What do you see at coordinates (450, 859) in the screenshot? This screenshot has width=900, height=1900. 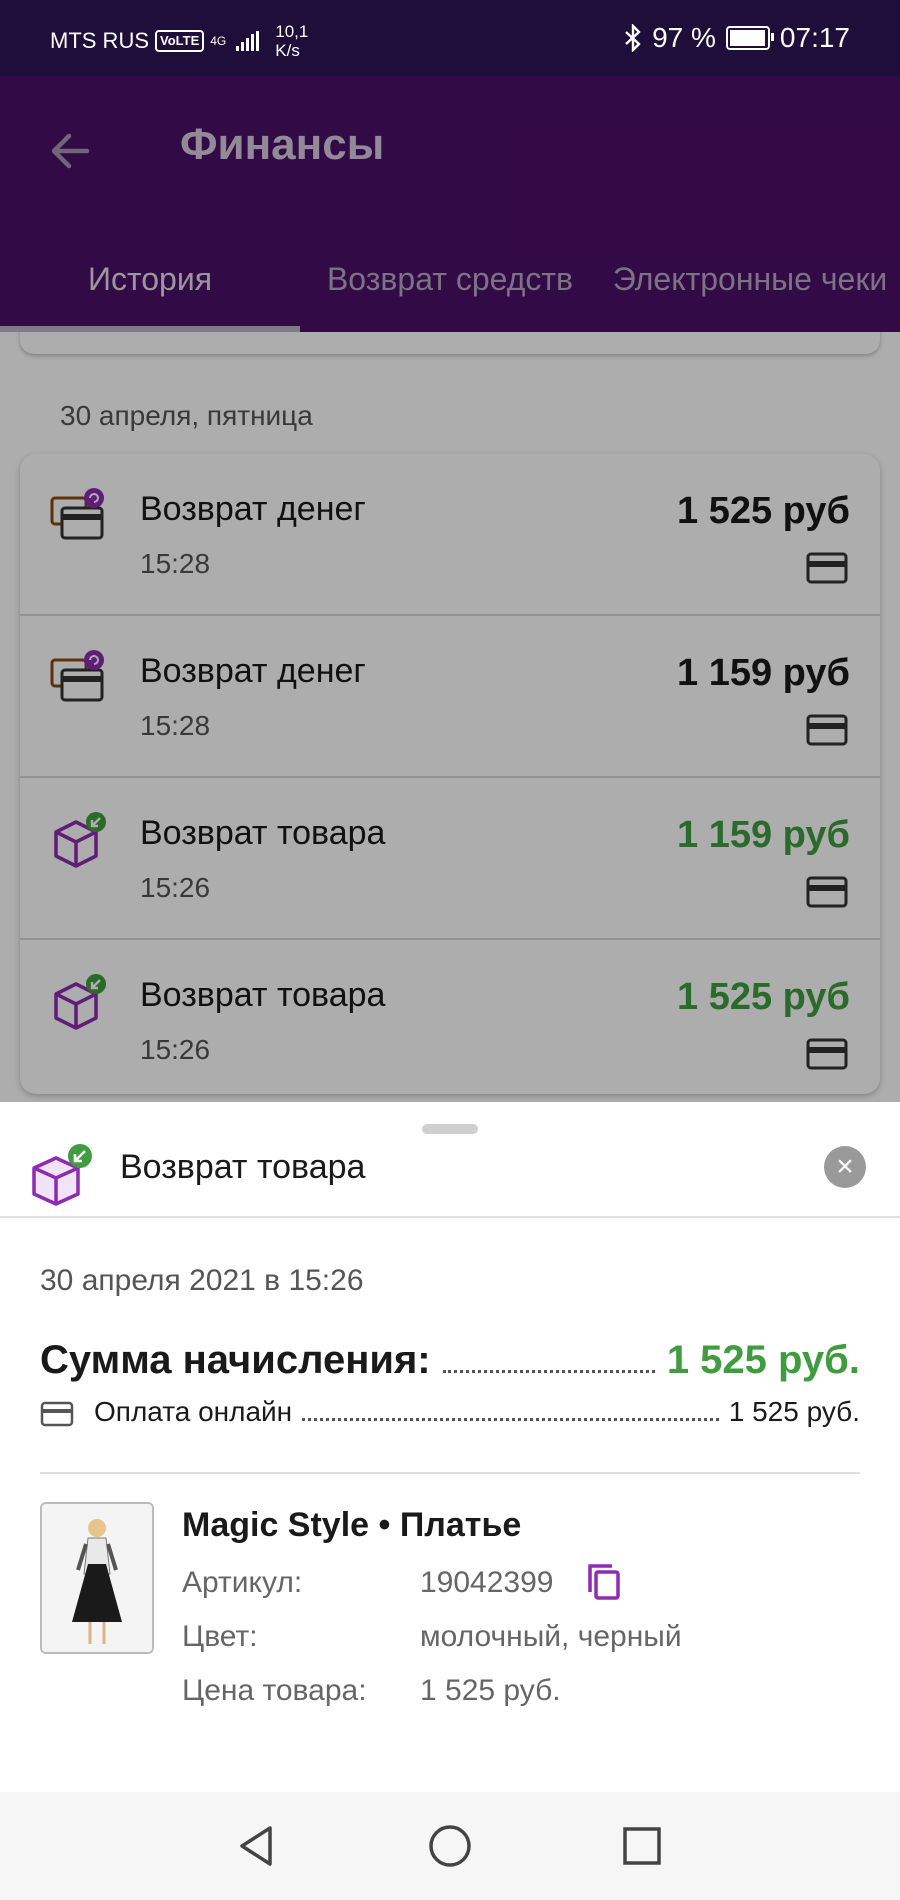 I see `transaction-row: Возврат товара 15:26 1 159 руб` at bounding box center [450, 859].